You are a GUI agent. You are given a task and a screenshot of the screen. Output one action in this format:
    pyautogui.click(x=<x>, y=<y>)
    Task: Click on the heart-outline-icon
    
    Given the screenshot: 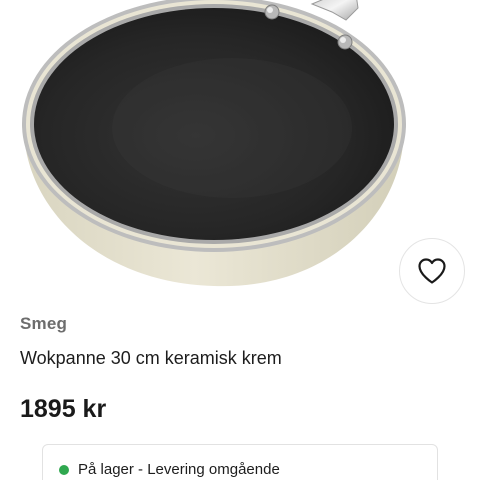 What is the action you would take?
    pyautogui.click(x=432, y=271)
    